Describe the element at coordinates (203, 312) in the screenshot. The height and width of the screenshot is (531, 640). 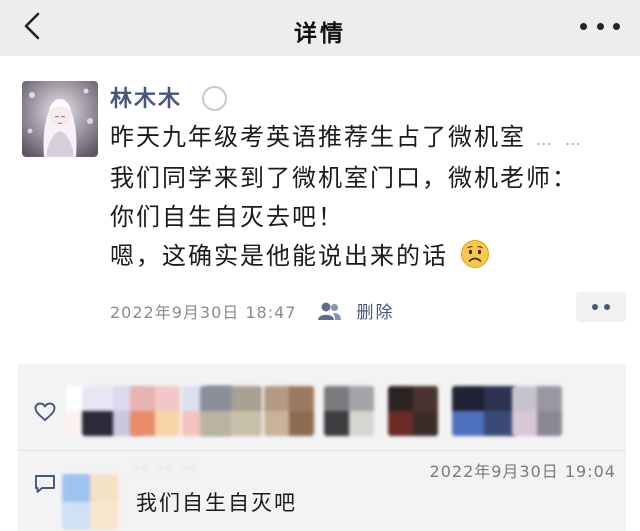
I see `post-timestamp: 2022年9月30日 18:47` at that location.